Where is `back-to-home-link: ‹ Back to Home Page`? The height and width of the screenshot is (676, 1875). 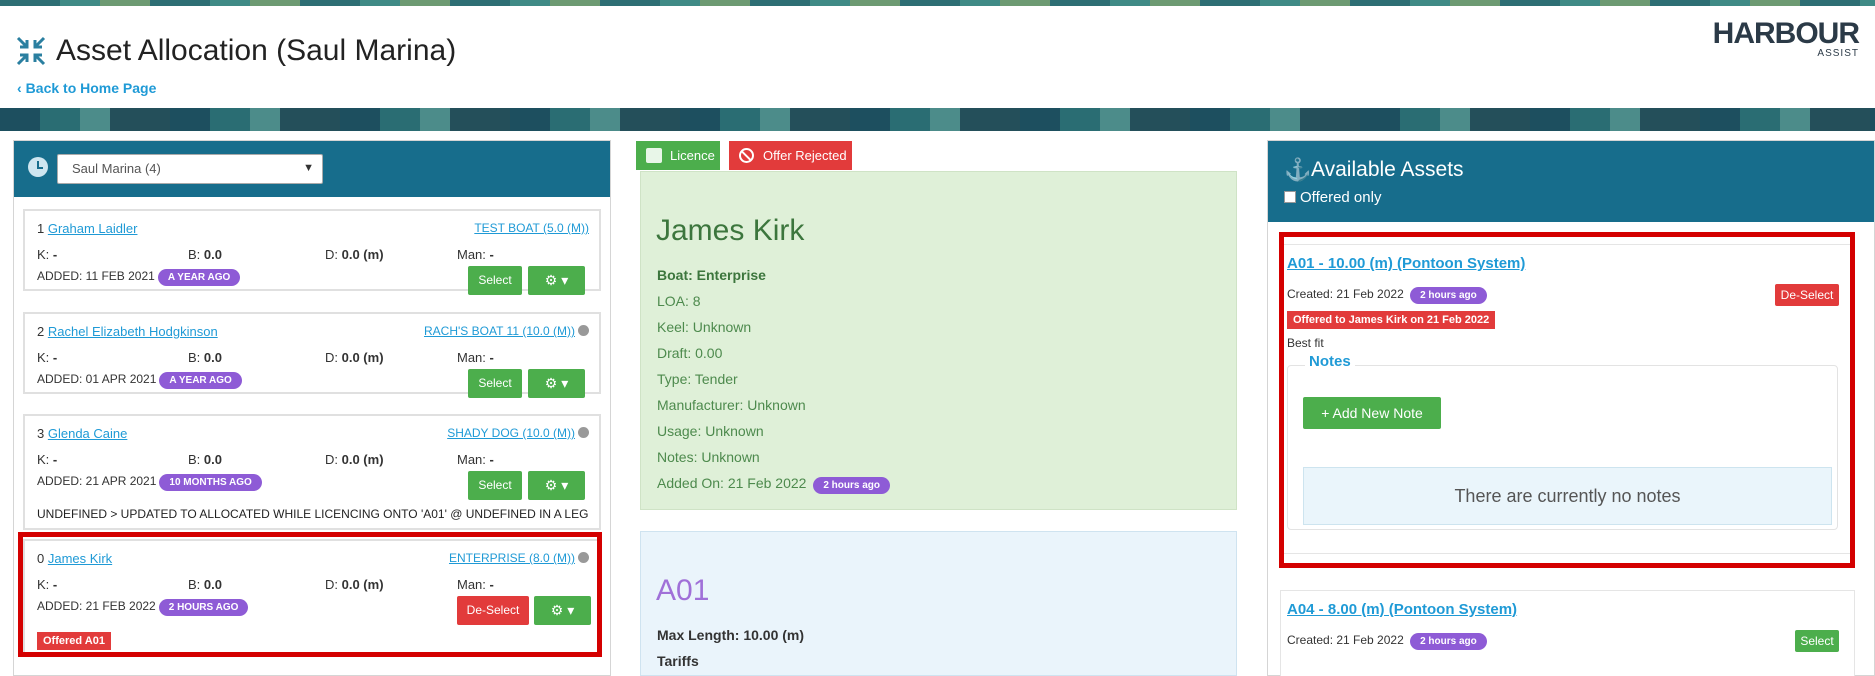
back-to-home-link: ‹ Back to Home Page is located at coordinates (86, 88).